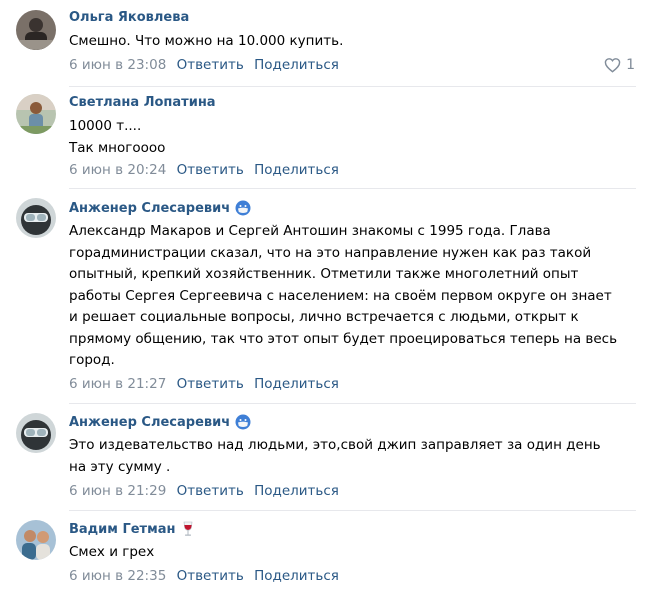  I want to click on comment-text: 10000 т.... Так многоооо, so click(117, 137).